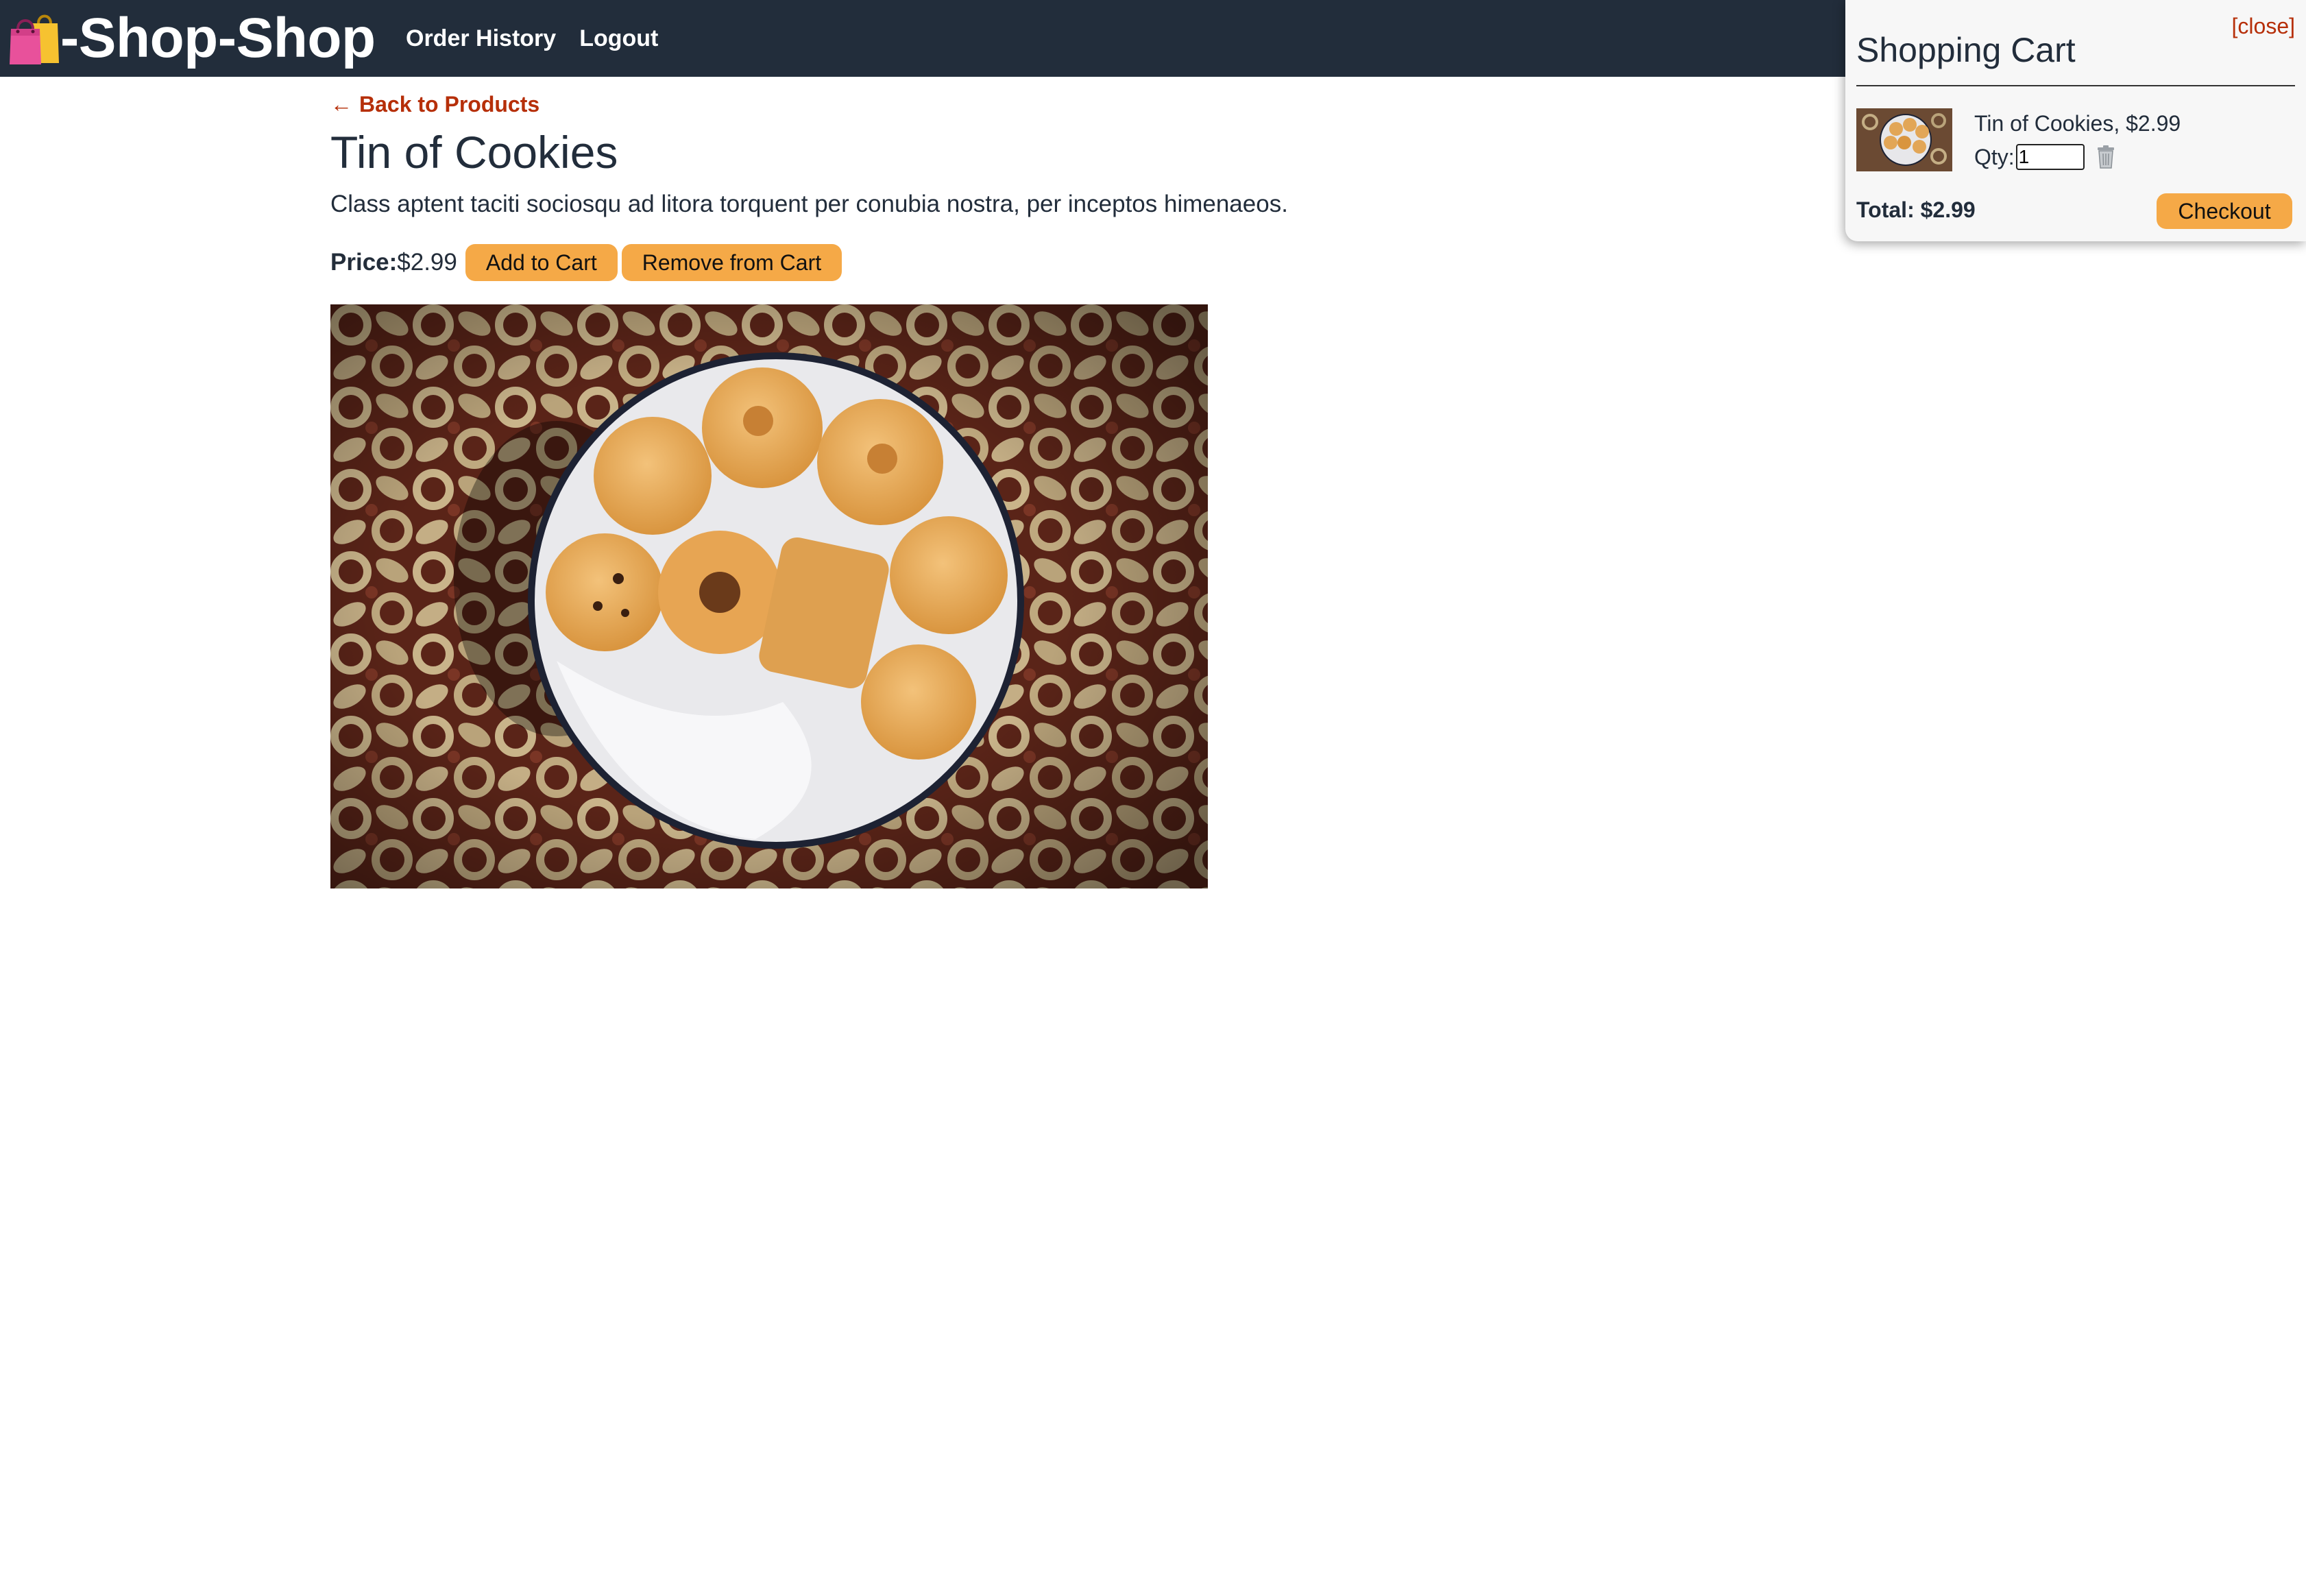 The width and height of the screenshot is (2306, 1596). Describe the element at coordinates (2106, 157) in the screenshot. I see `trash-icon` at that location.